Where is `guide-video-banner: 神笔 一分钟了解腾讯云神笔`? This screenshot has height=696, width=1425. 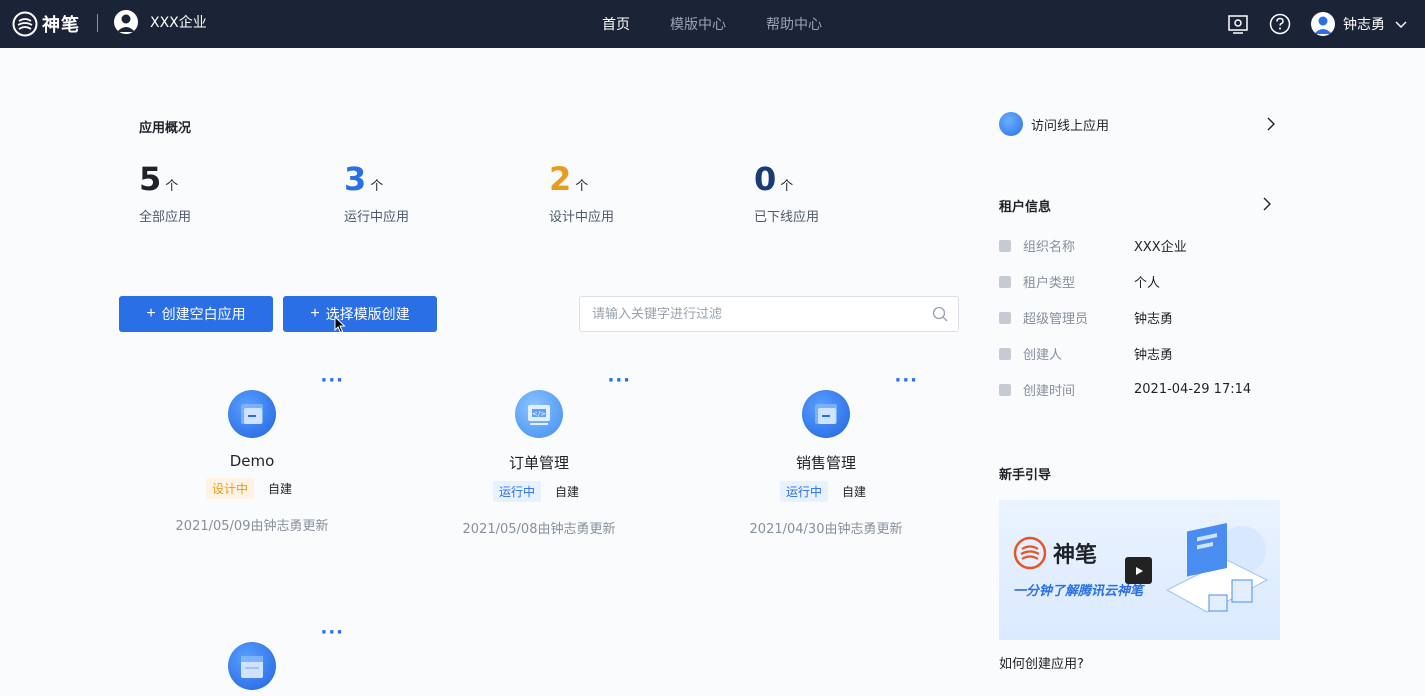
guide-video-banner: 神笔 一分钟了解腾讯云神笔 is located at coordinates (1139, 570).